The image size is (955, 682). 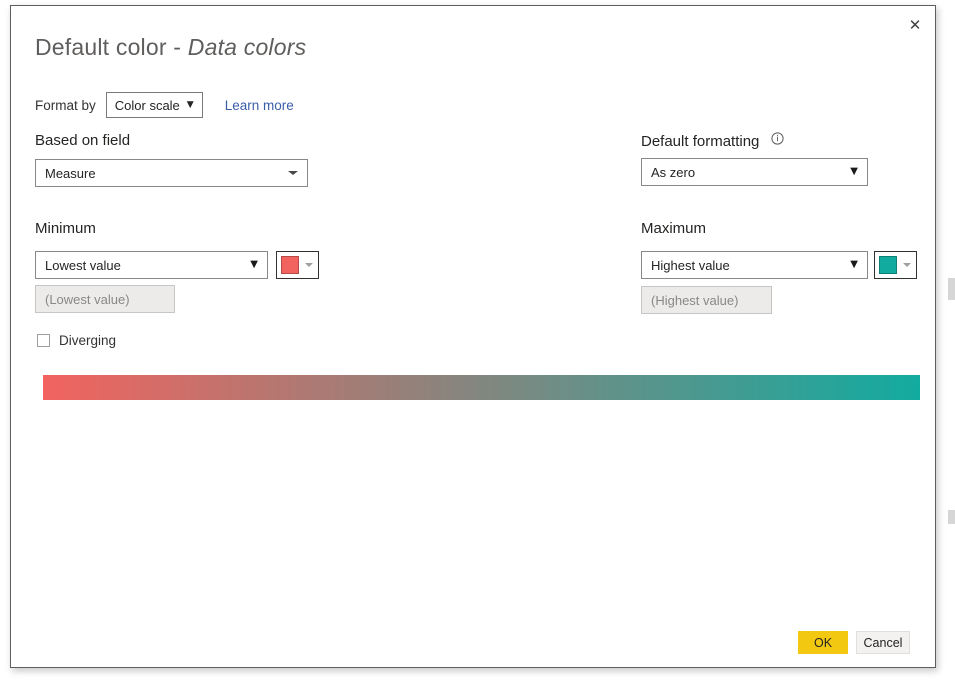 I want to click on ok-button: OK, so click(x=823, y=642).